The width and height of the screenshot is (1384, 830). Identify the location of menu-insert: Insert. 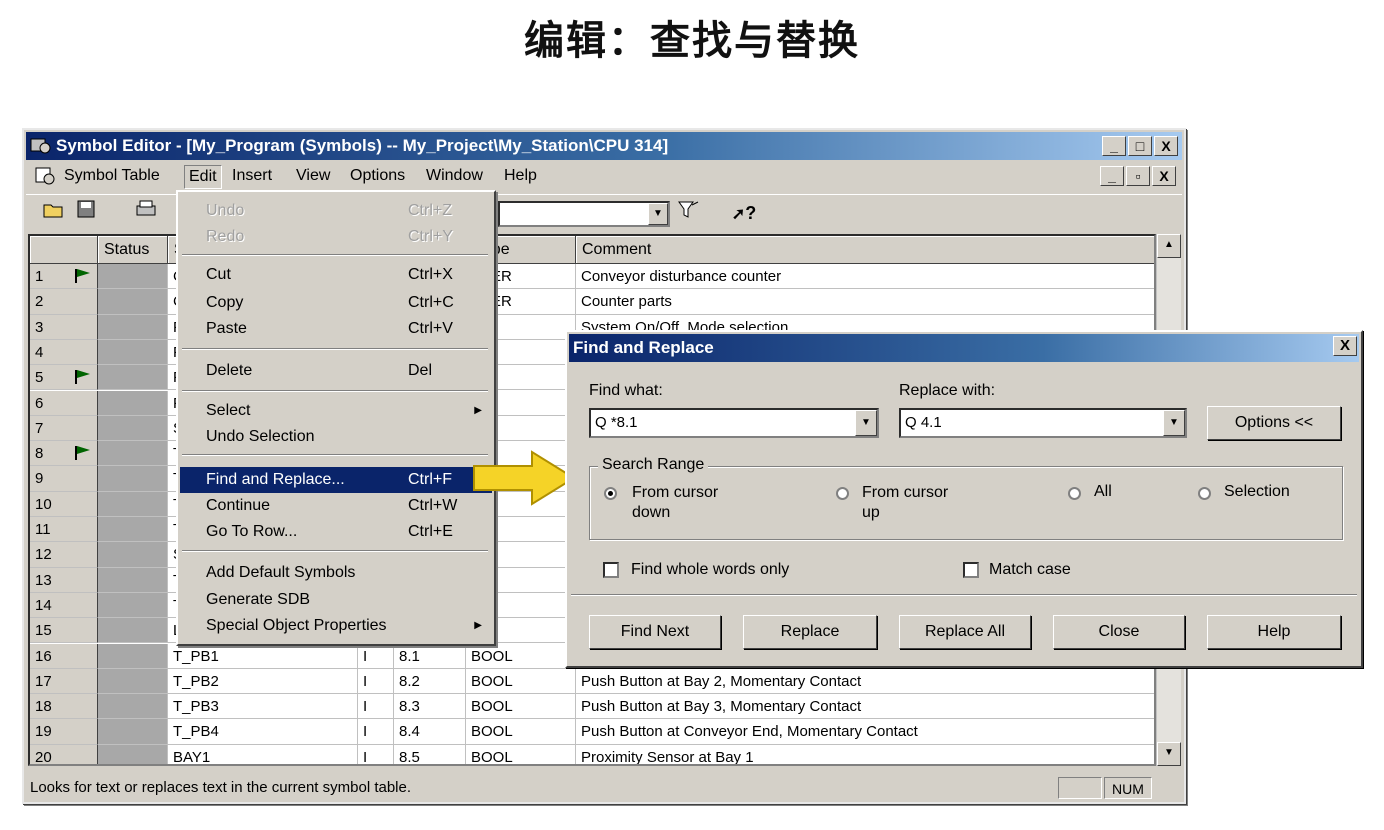
(252, 176).